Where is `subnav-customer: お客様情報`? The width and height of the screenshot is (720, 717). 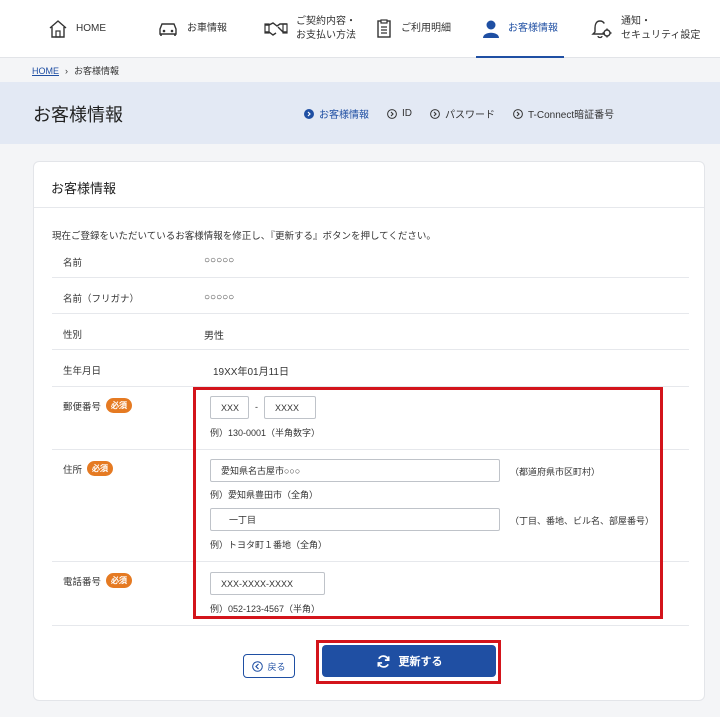
subnav-customer: お客様情報 is located at coordinates (336, 113).